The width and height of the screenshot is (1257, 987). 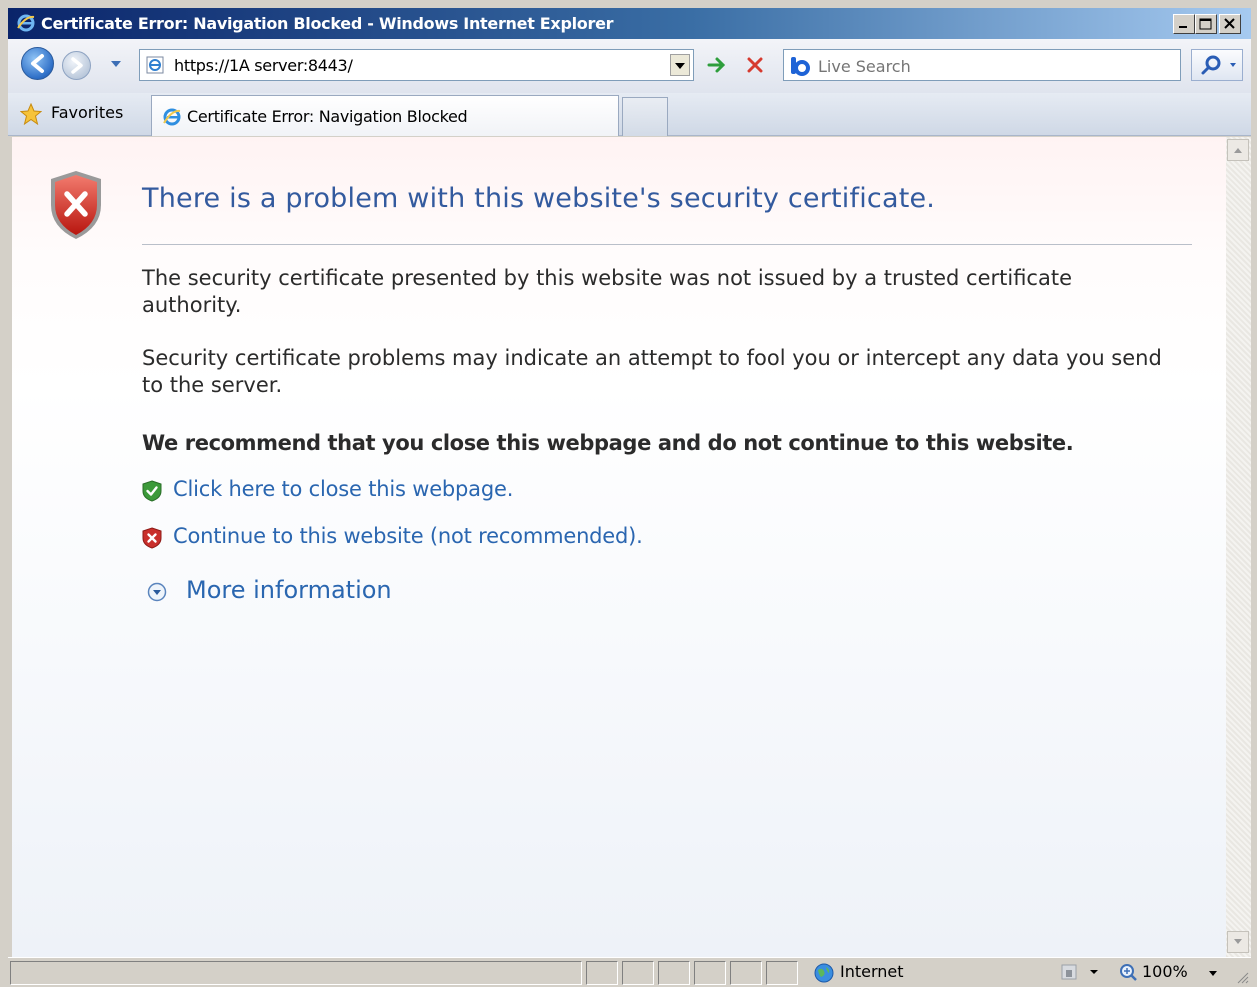 I want to click on zoom-level: 100%, so click(x=1165, y=971).